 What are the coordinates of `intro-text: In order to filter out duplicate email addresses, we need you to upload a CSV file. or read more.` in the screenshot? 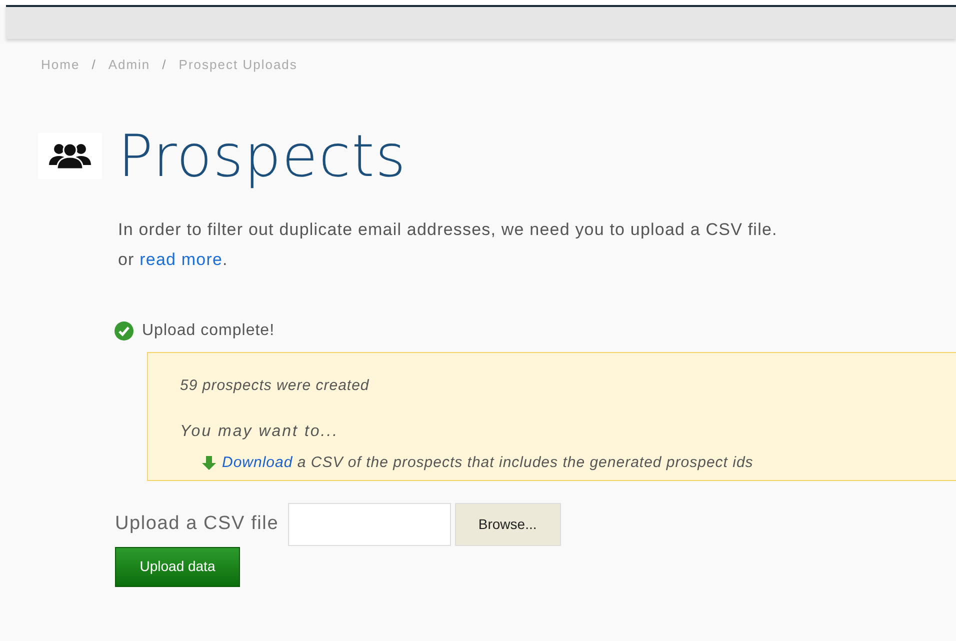 It's located at (448, 244).